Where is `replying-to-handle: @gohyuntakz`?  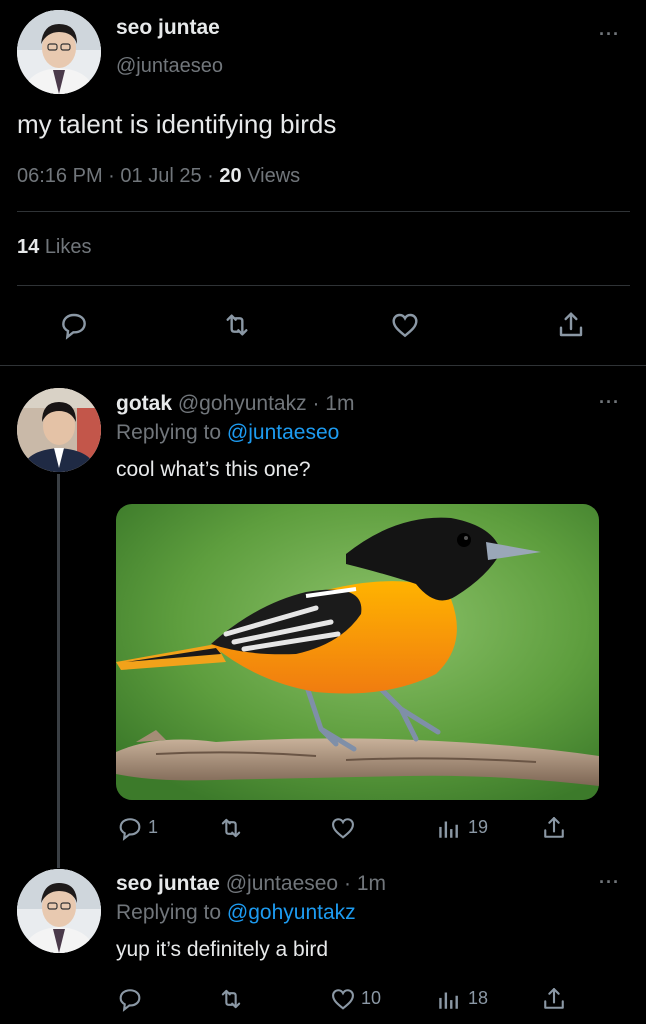
replying-to-handle: @gohyuntakz is located at coordinates (291, 912).